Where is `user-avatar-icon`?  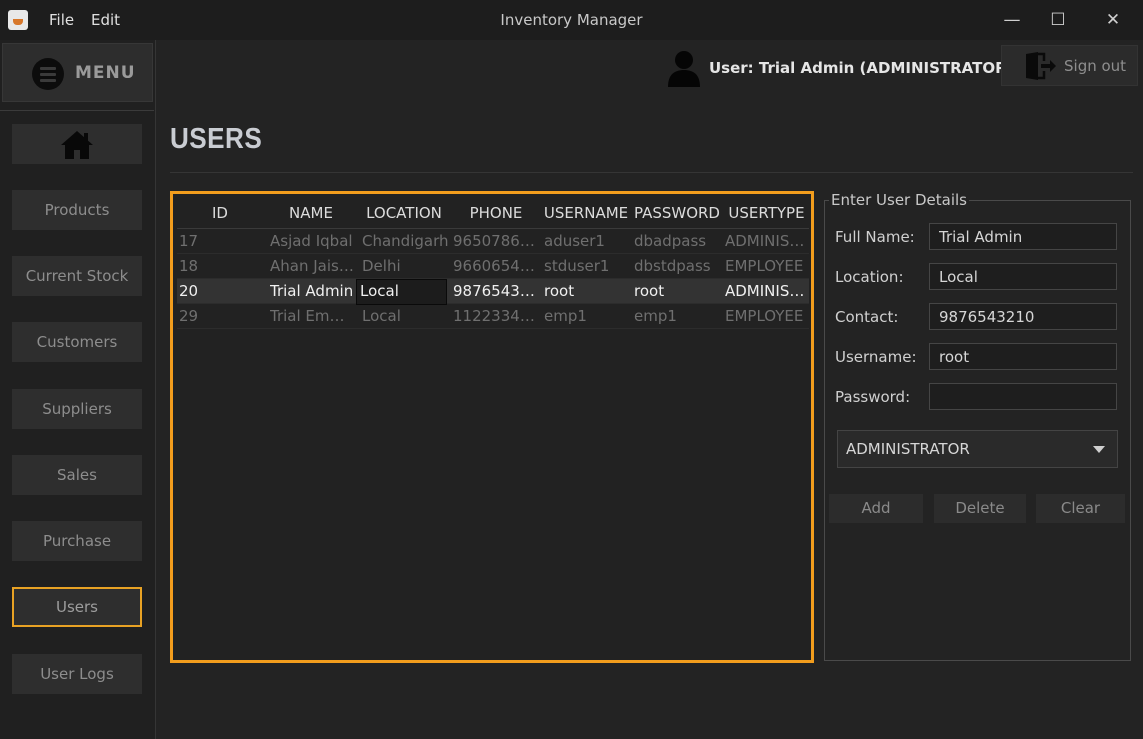 user-avatar-icon is located at coordinates (684, 69).